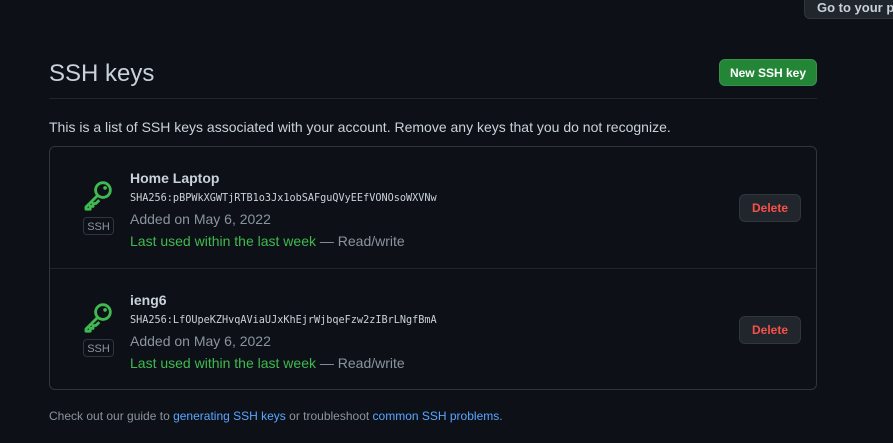 This screenshot has height=443, width=893. Describe the element at coordinates (768, 72) in the screenshot. I see `new-ssh-key-button: New SSH key` at that location.